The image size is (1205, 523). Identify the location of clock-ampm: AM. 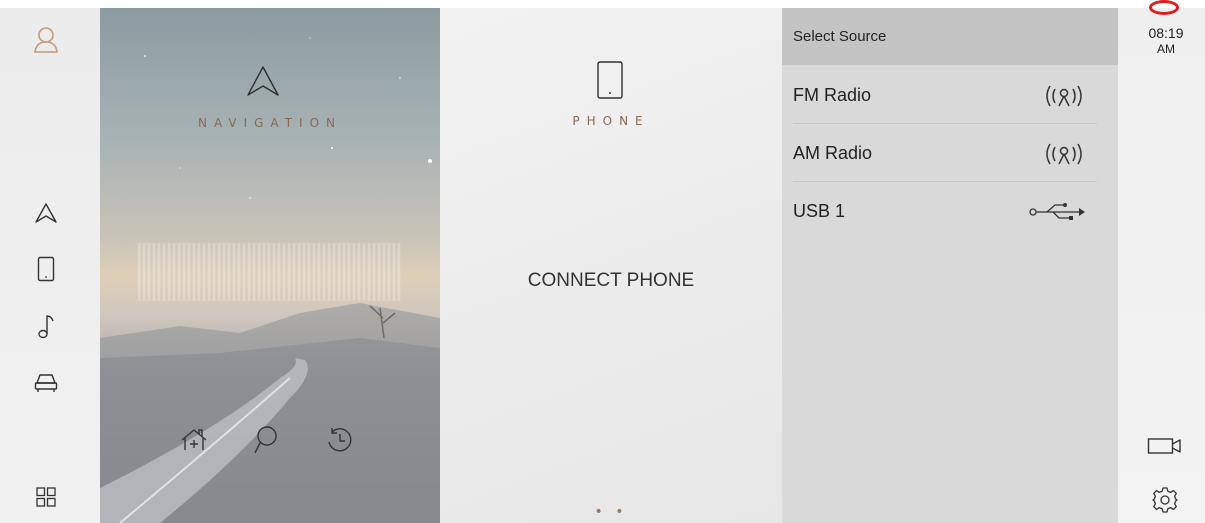
(1166, 49).